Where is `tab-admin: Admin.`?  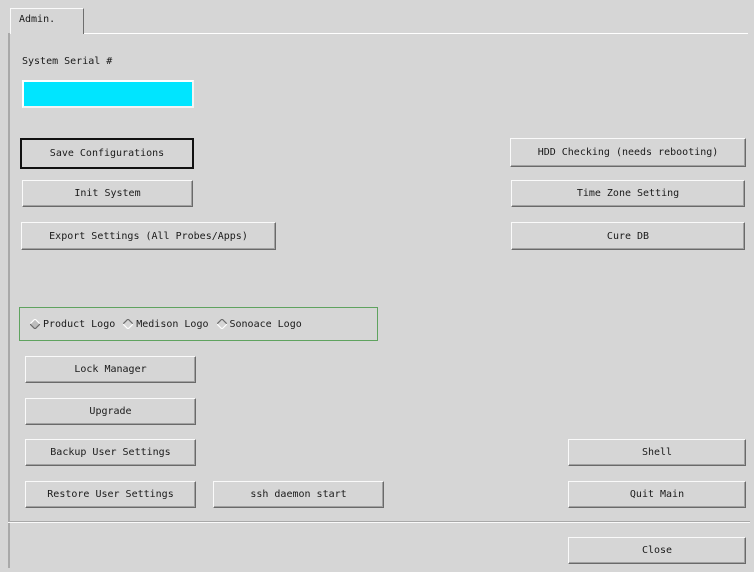 tab-admin: Admin. is located at coordinates (47, 21).